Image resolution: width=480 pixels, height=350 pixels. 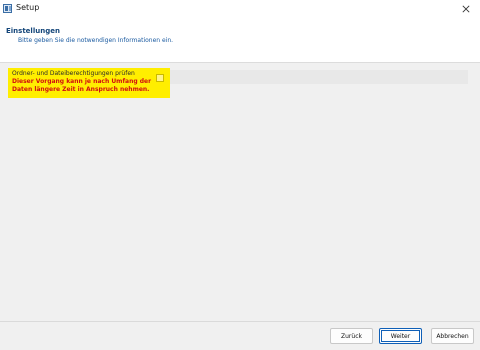 I want to click on close-button, so click(x=466, y=9).